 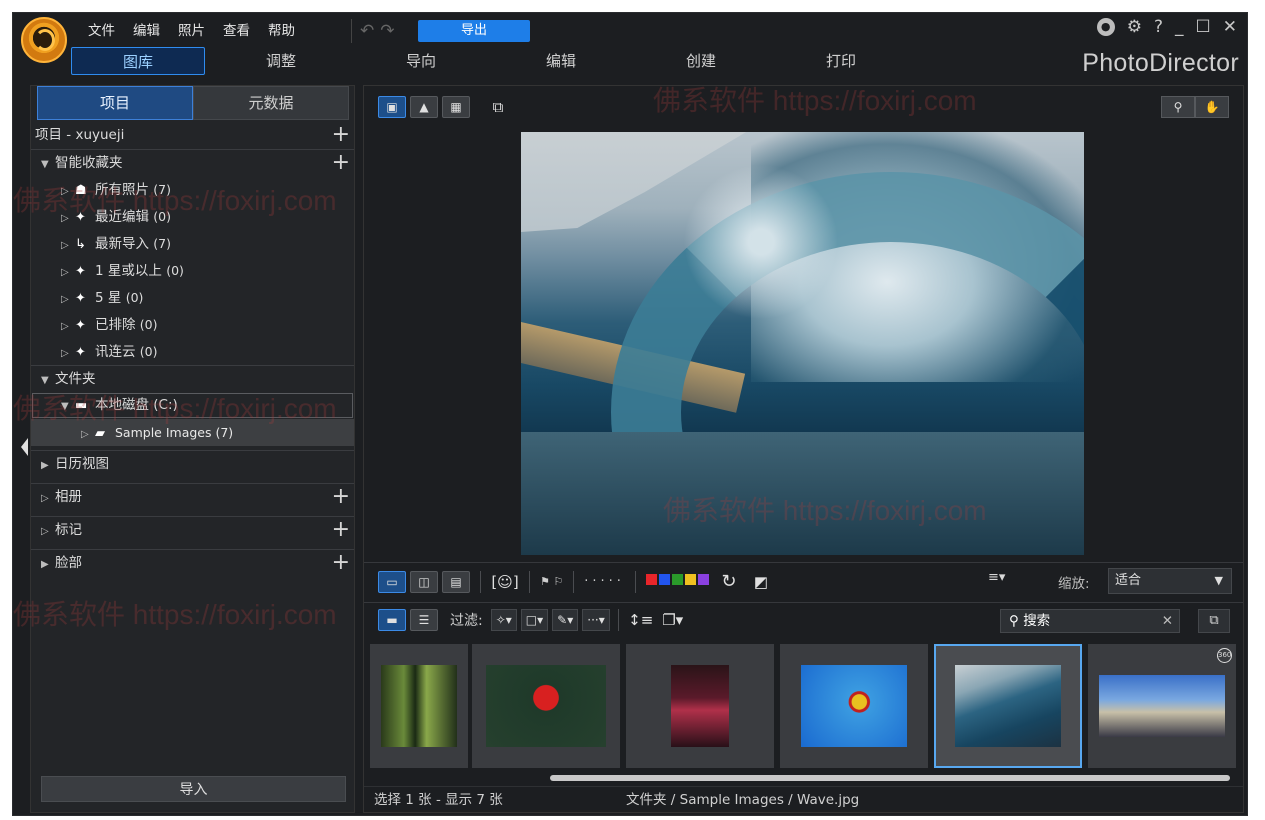 What do you see at coordinates (604, 581) in the screenshot?
I see `star-rating-dots: ·····` at bounding box center [604, 581].